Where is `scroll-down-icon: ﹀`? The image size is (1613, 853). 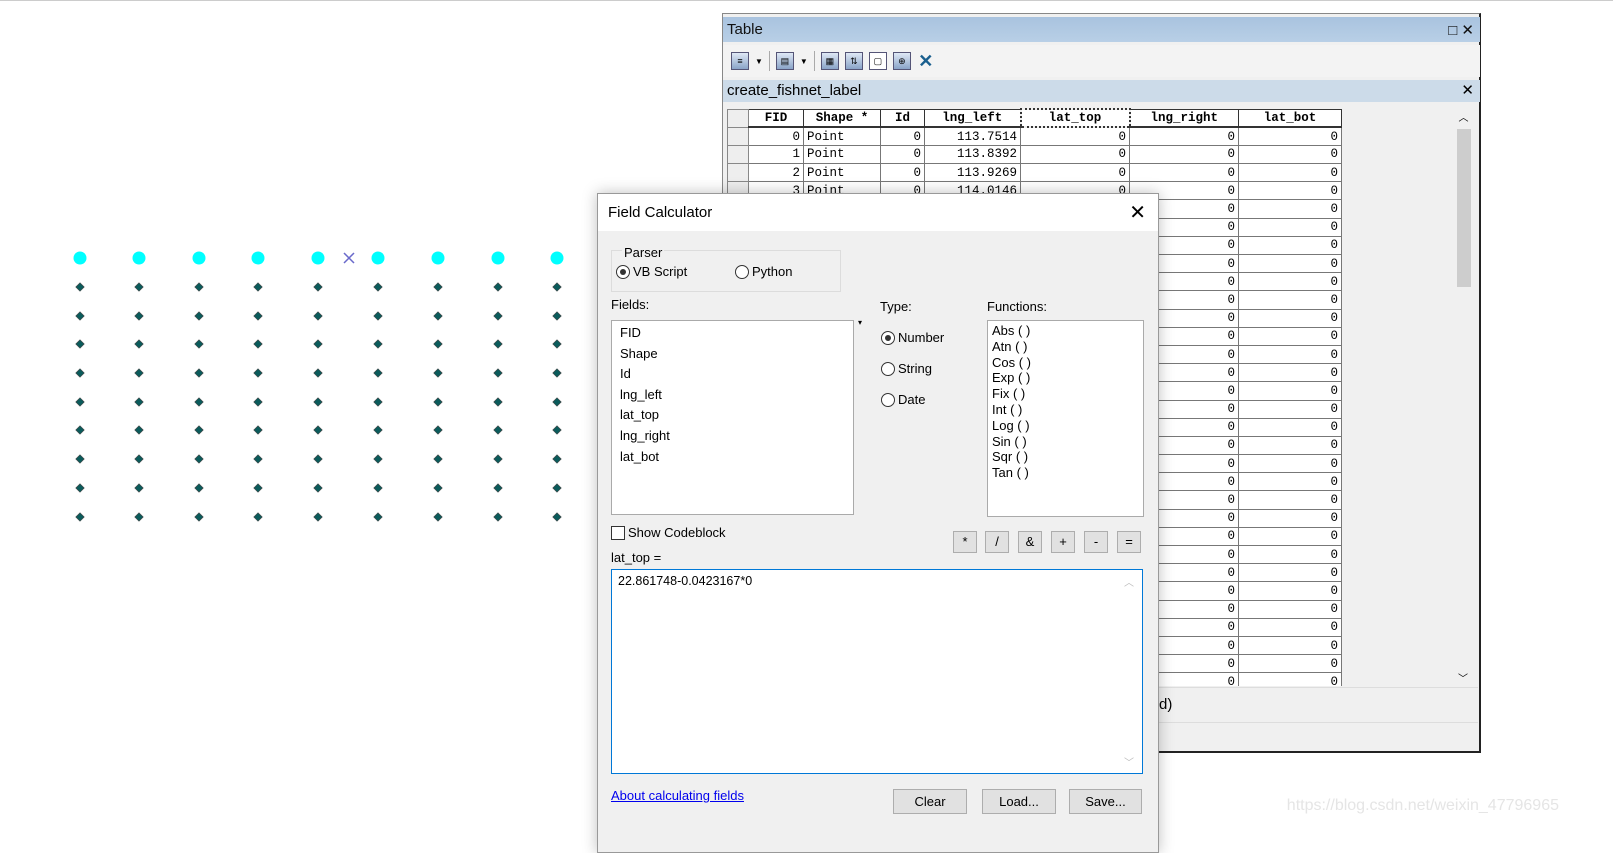 scroll-down-icon: ﹀ is located at coordinates (1463, 677).